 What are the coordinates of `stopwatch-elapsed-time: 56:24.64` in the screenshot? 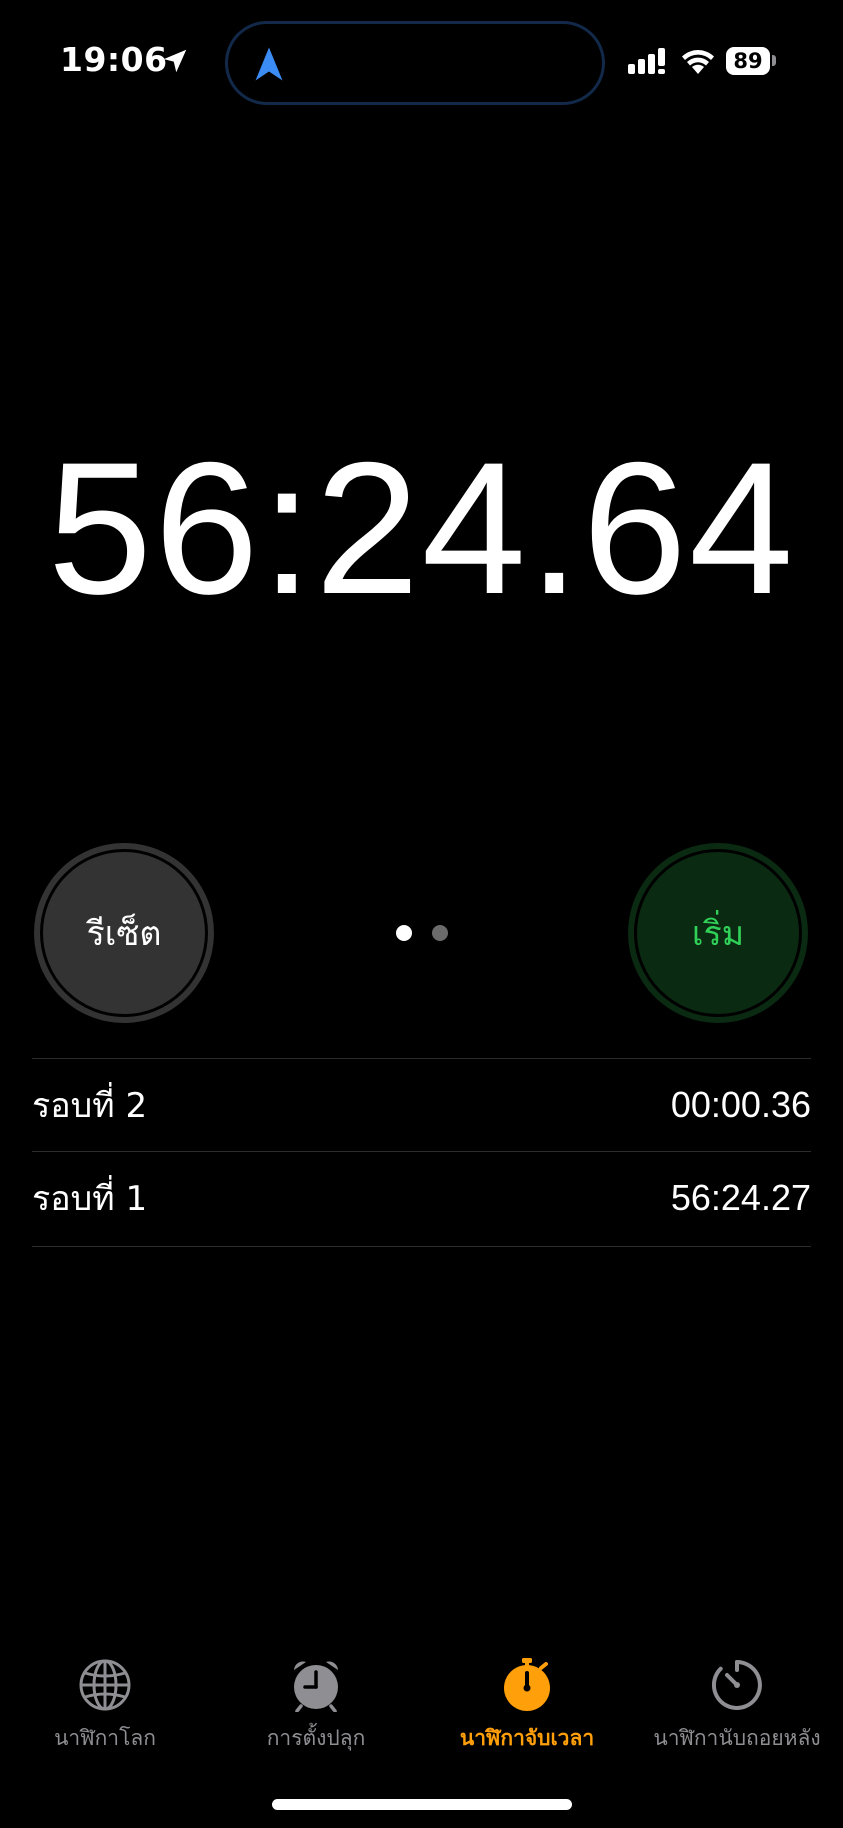 It's located at (421, 528).